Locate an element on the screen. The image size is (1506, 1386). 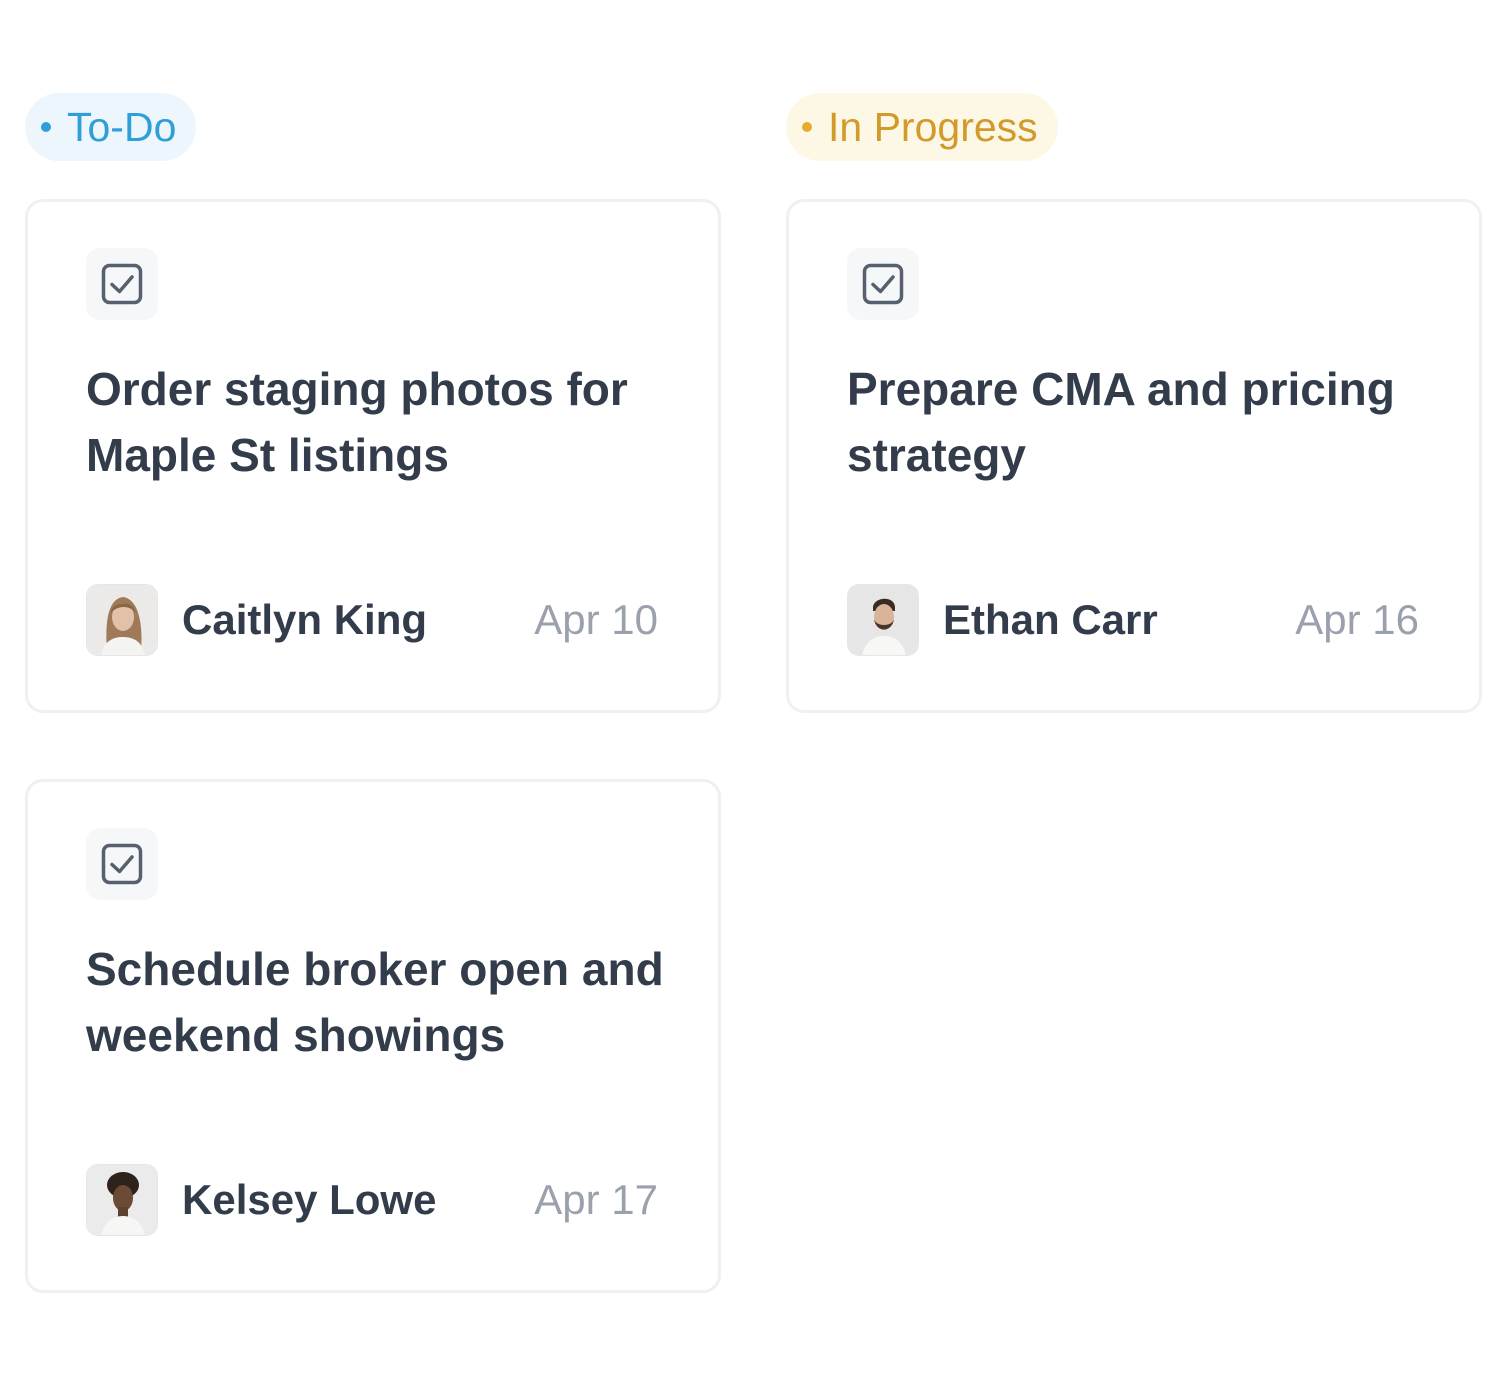
status-pill-in-progress: In Progress is located at coordinates (922, 127).